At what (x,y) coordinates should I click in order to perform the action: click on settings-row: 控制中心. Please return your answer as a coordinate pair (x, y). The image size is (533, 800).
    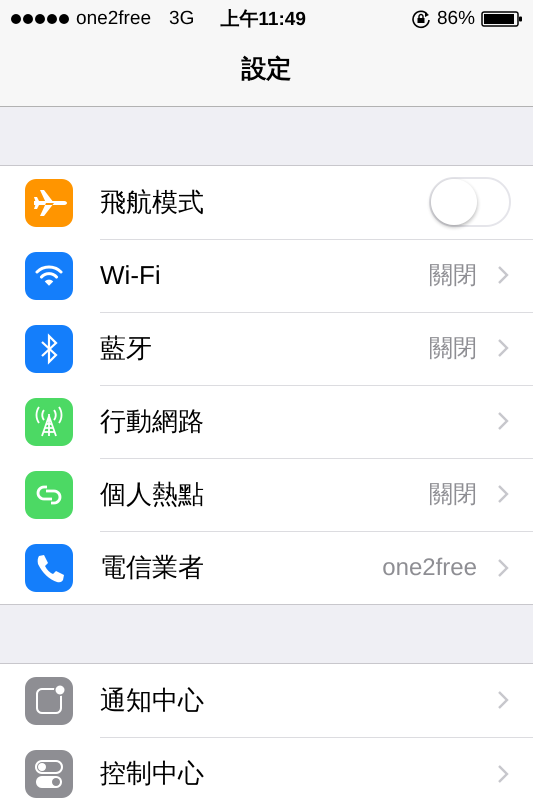
    Looking at the image, I should click on (266, 768).